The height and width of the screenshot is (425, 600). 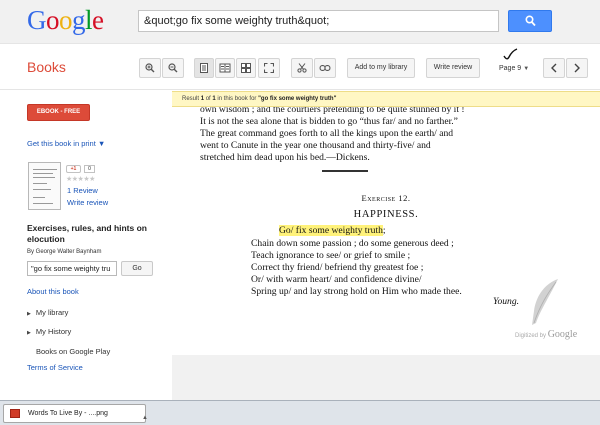 I want to click on books-on-google-play-link: Books on Google Play, so click(x=73, y=351).